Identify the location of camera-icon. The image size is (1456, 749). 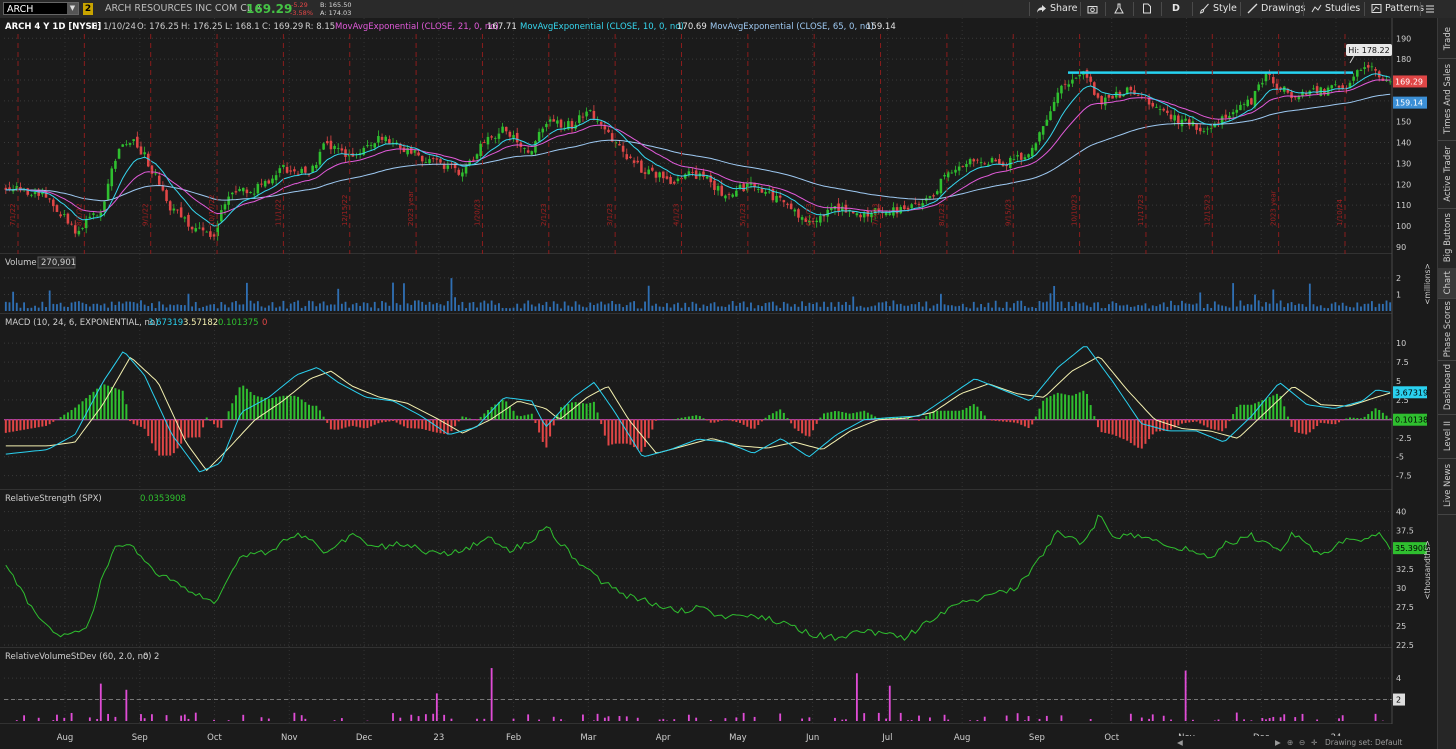
(1092, 9).